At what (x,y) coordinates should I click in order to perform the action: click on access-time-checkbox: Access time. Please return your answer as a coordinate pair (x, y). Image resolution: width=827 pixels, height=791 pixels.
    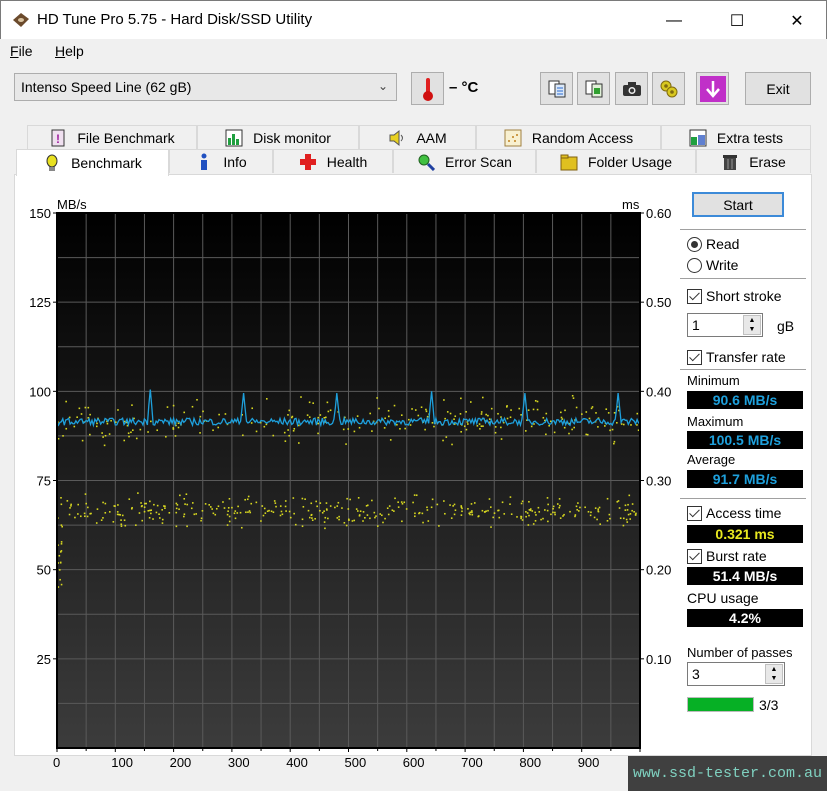
    Looking at the image, I should click on (734, 513).